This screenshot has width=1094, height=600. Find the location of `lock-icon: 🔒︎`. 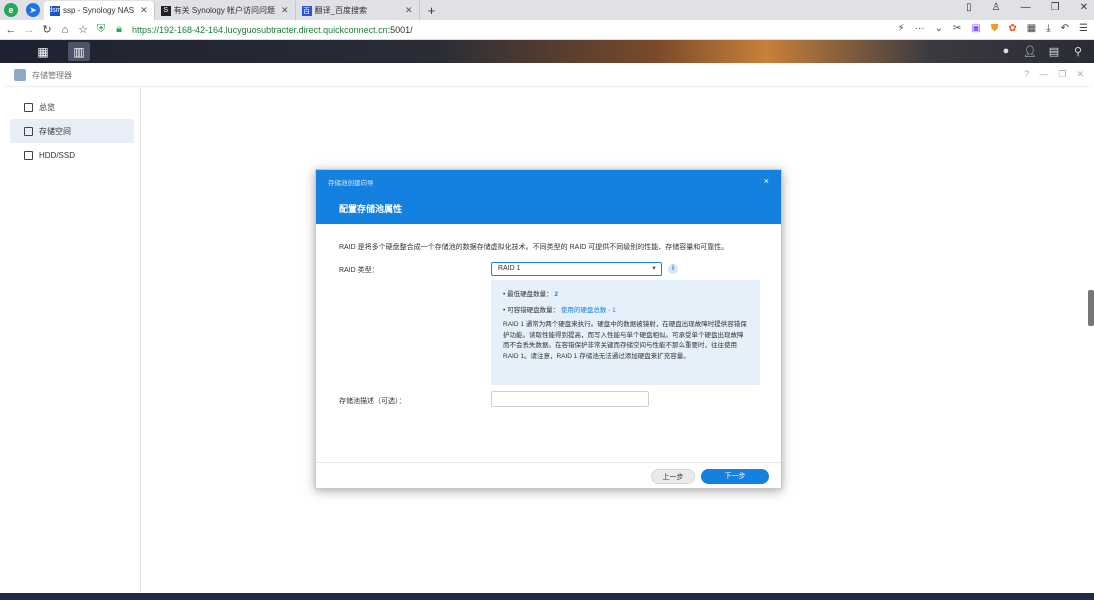

lock-icon: 🔒︎ is located at coordinates (119, 29).